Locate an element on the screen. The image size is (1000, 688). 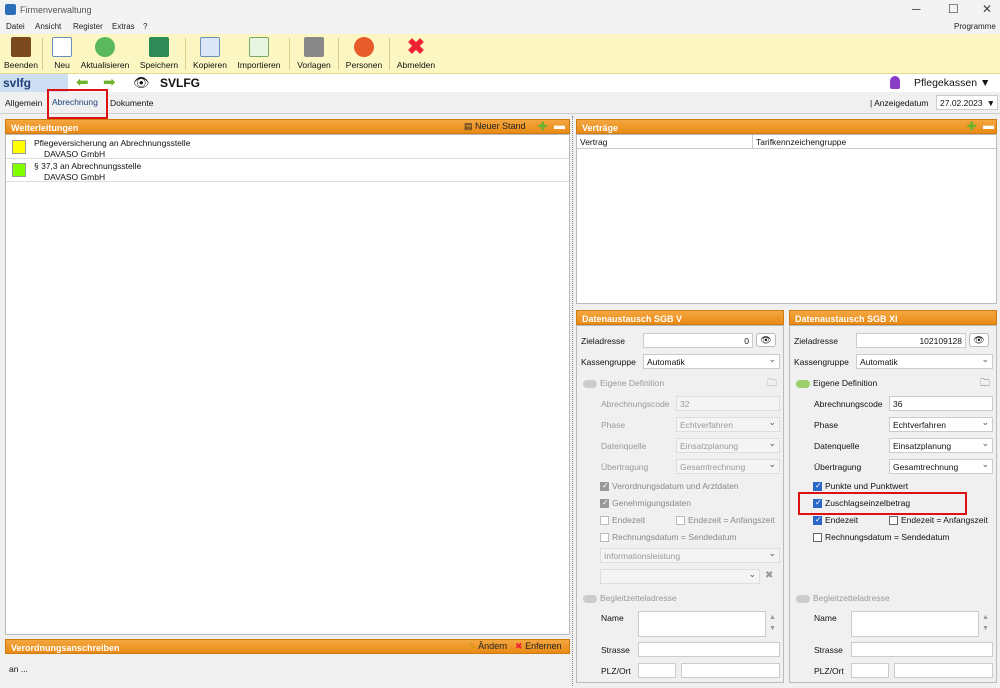
importieren-label: Importieren is located at coordinates (259, 65).